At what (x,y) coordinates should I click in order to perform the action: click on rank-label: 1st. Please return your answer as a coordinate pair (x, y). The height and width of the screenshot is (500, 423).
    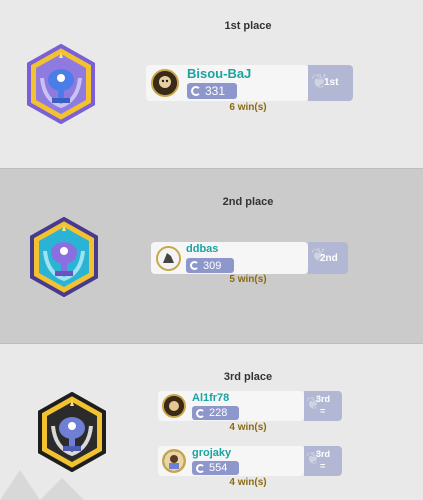
    Looking at the image, I should click on (331, 82).